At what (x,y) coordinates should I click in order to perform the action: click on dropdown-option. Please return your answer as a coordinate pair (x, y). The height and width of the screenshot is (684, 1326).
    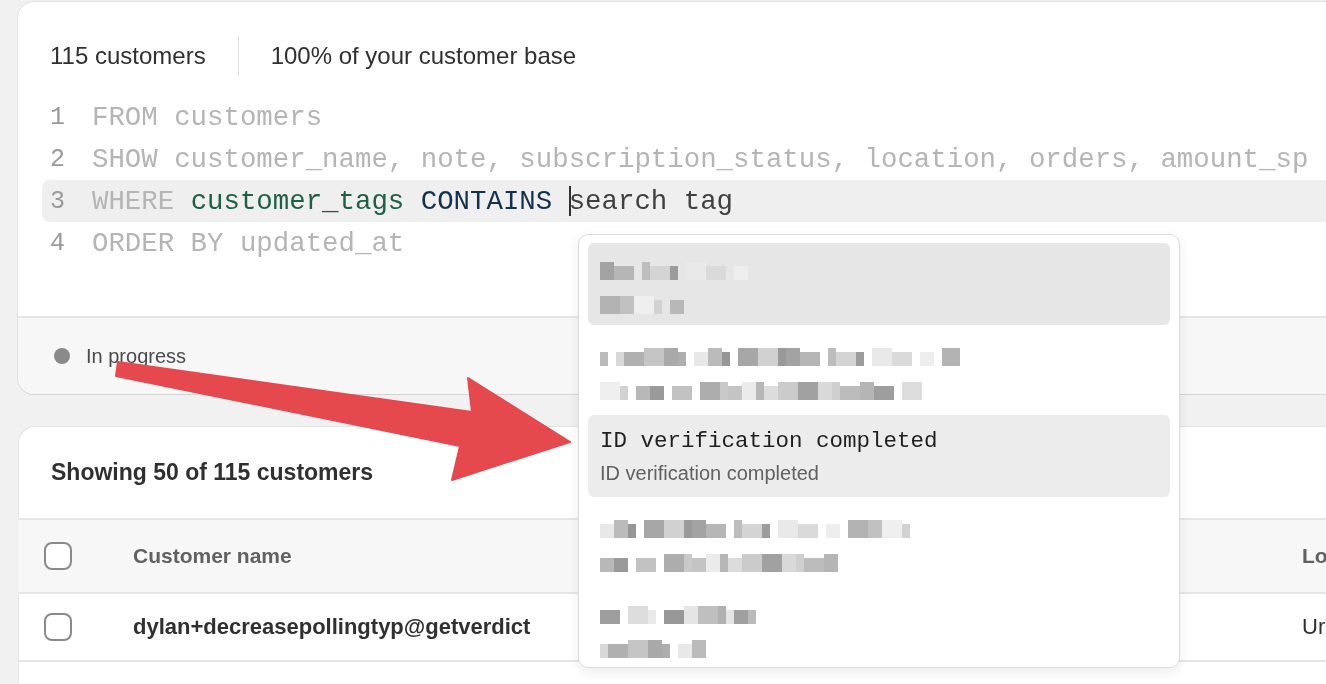
    Looking at the image, I should click on (879, 284).